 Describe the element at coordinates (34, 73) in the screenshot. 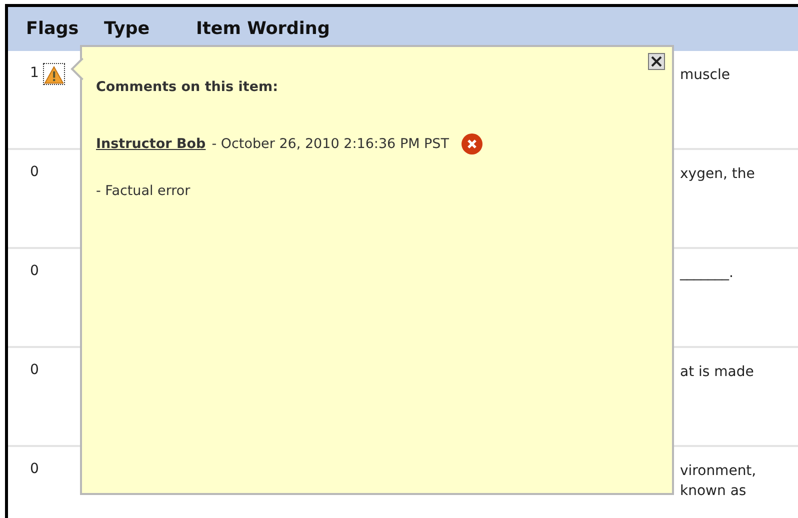

I see `flag-count: 1` at that location.